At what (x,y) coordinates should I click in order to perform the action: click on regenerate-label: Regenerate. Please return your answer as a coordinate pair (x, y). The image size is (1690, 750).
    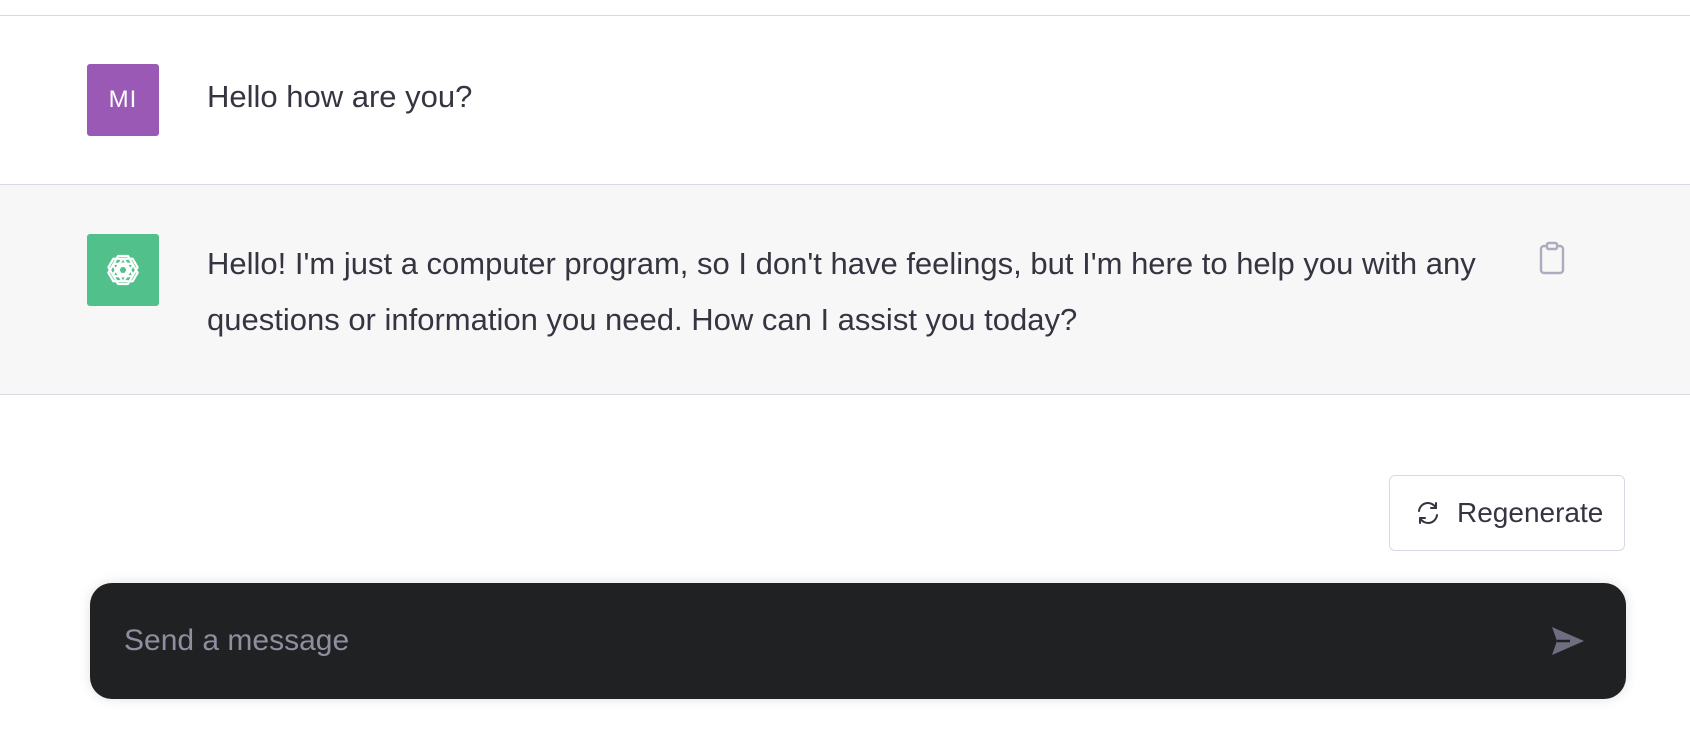
    Looking at the image, I should click on (1530, 512).